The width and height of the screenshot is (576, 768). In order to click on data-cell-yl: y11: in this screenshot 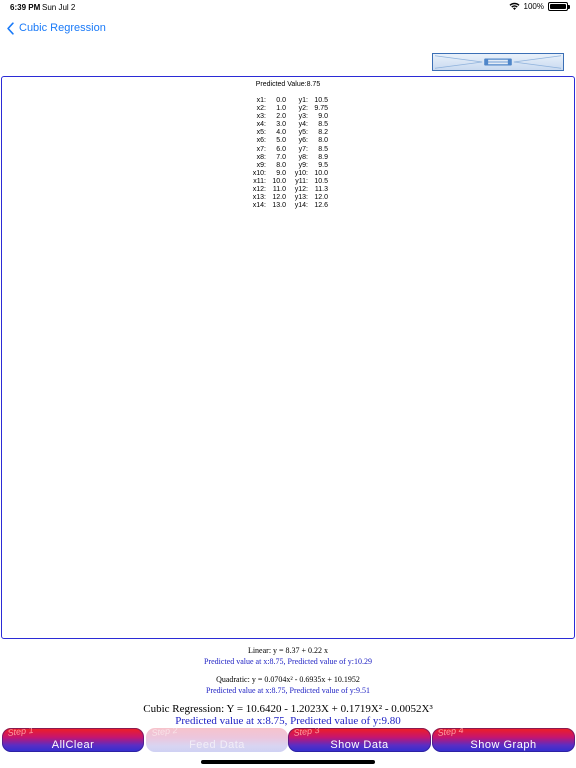, I will do `click(301, 181)`.